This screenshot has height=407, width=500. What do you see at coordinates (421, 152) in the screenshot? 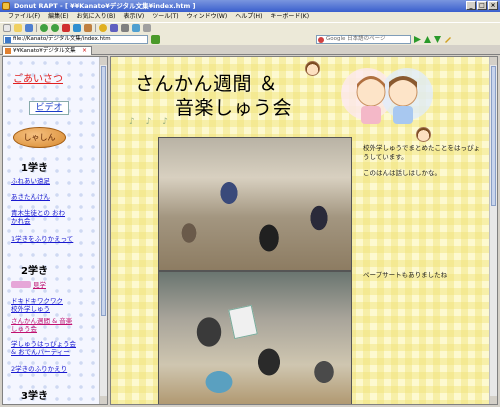
I see `content-text-presentation: 校外学しゅうでまとめたことをはっぴょうしています。` at bounding box center [421, 152].